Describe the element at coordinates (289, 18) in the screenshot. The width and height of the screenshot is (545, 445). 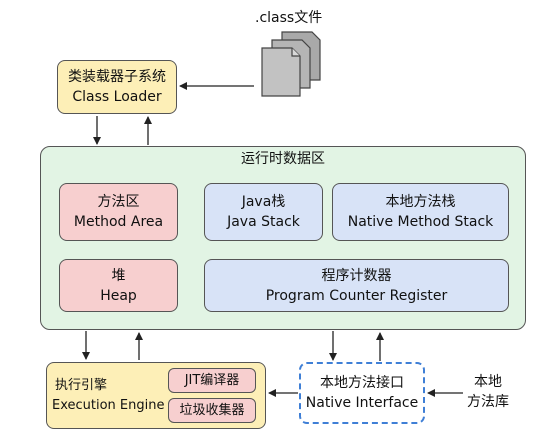
I see `class-file-label: .class文件` at that location.